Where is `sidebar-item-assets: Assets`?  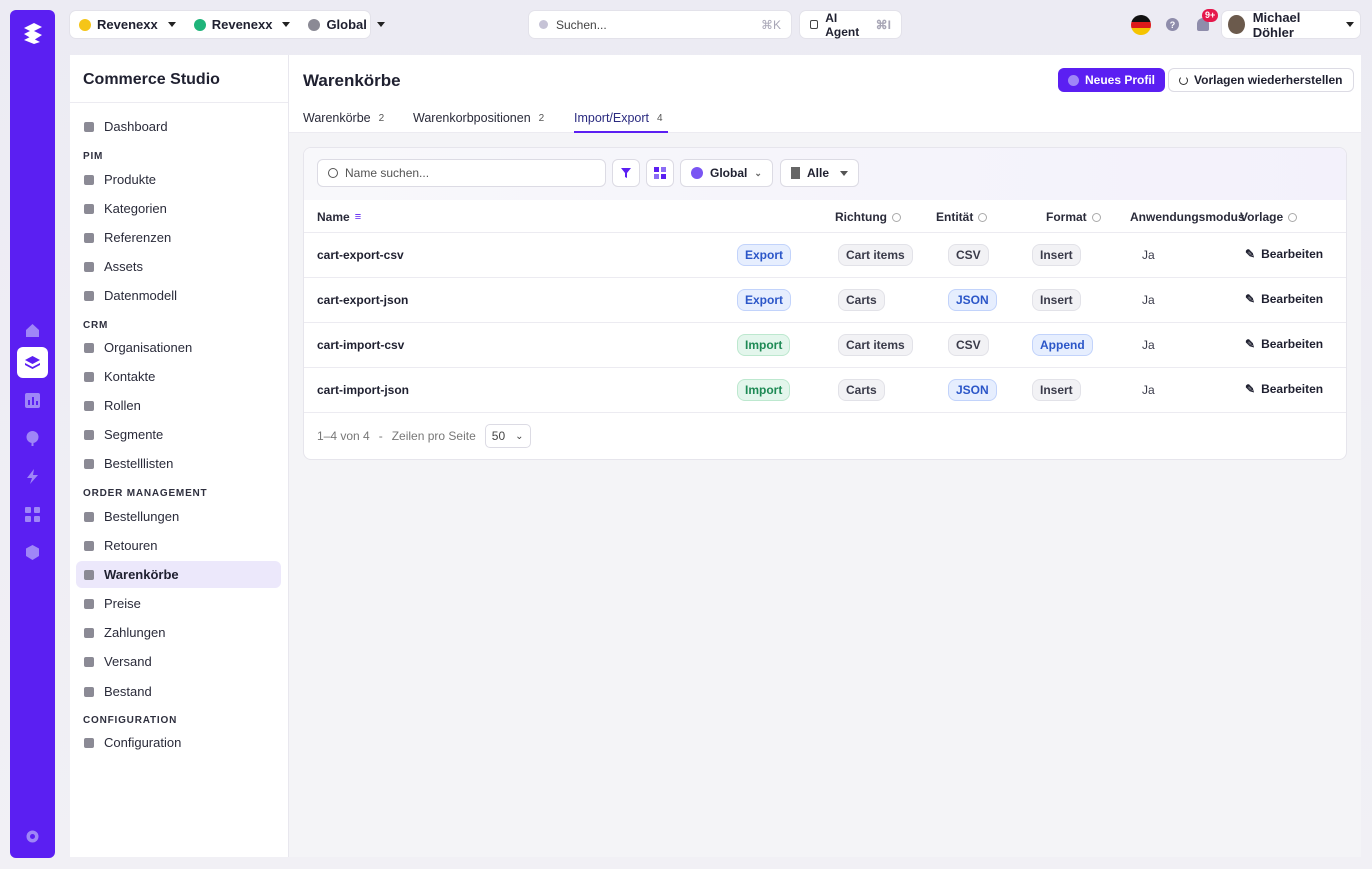
sidebar-item-assets: Assets is located at coordinates (178, 266).